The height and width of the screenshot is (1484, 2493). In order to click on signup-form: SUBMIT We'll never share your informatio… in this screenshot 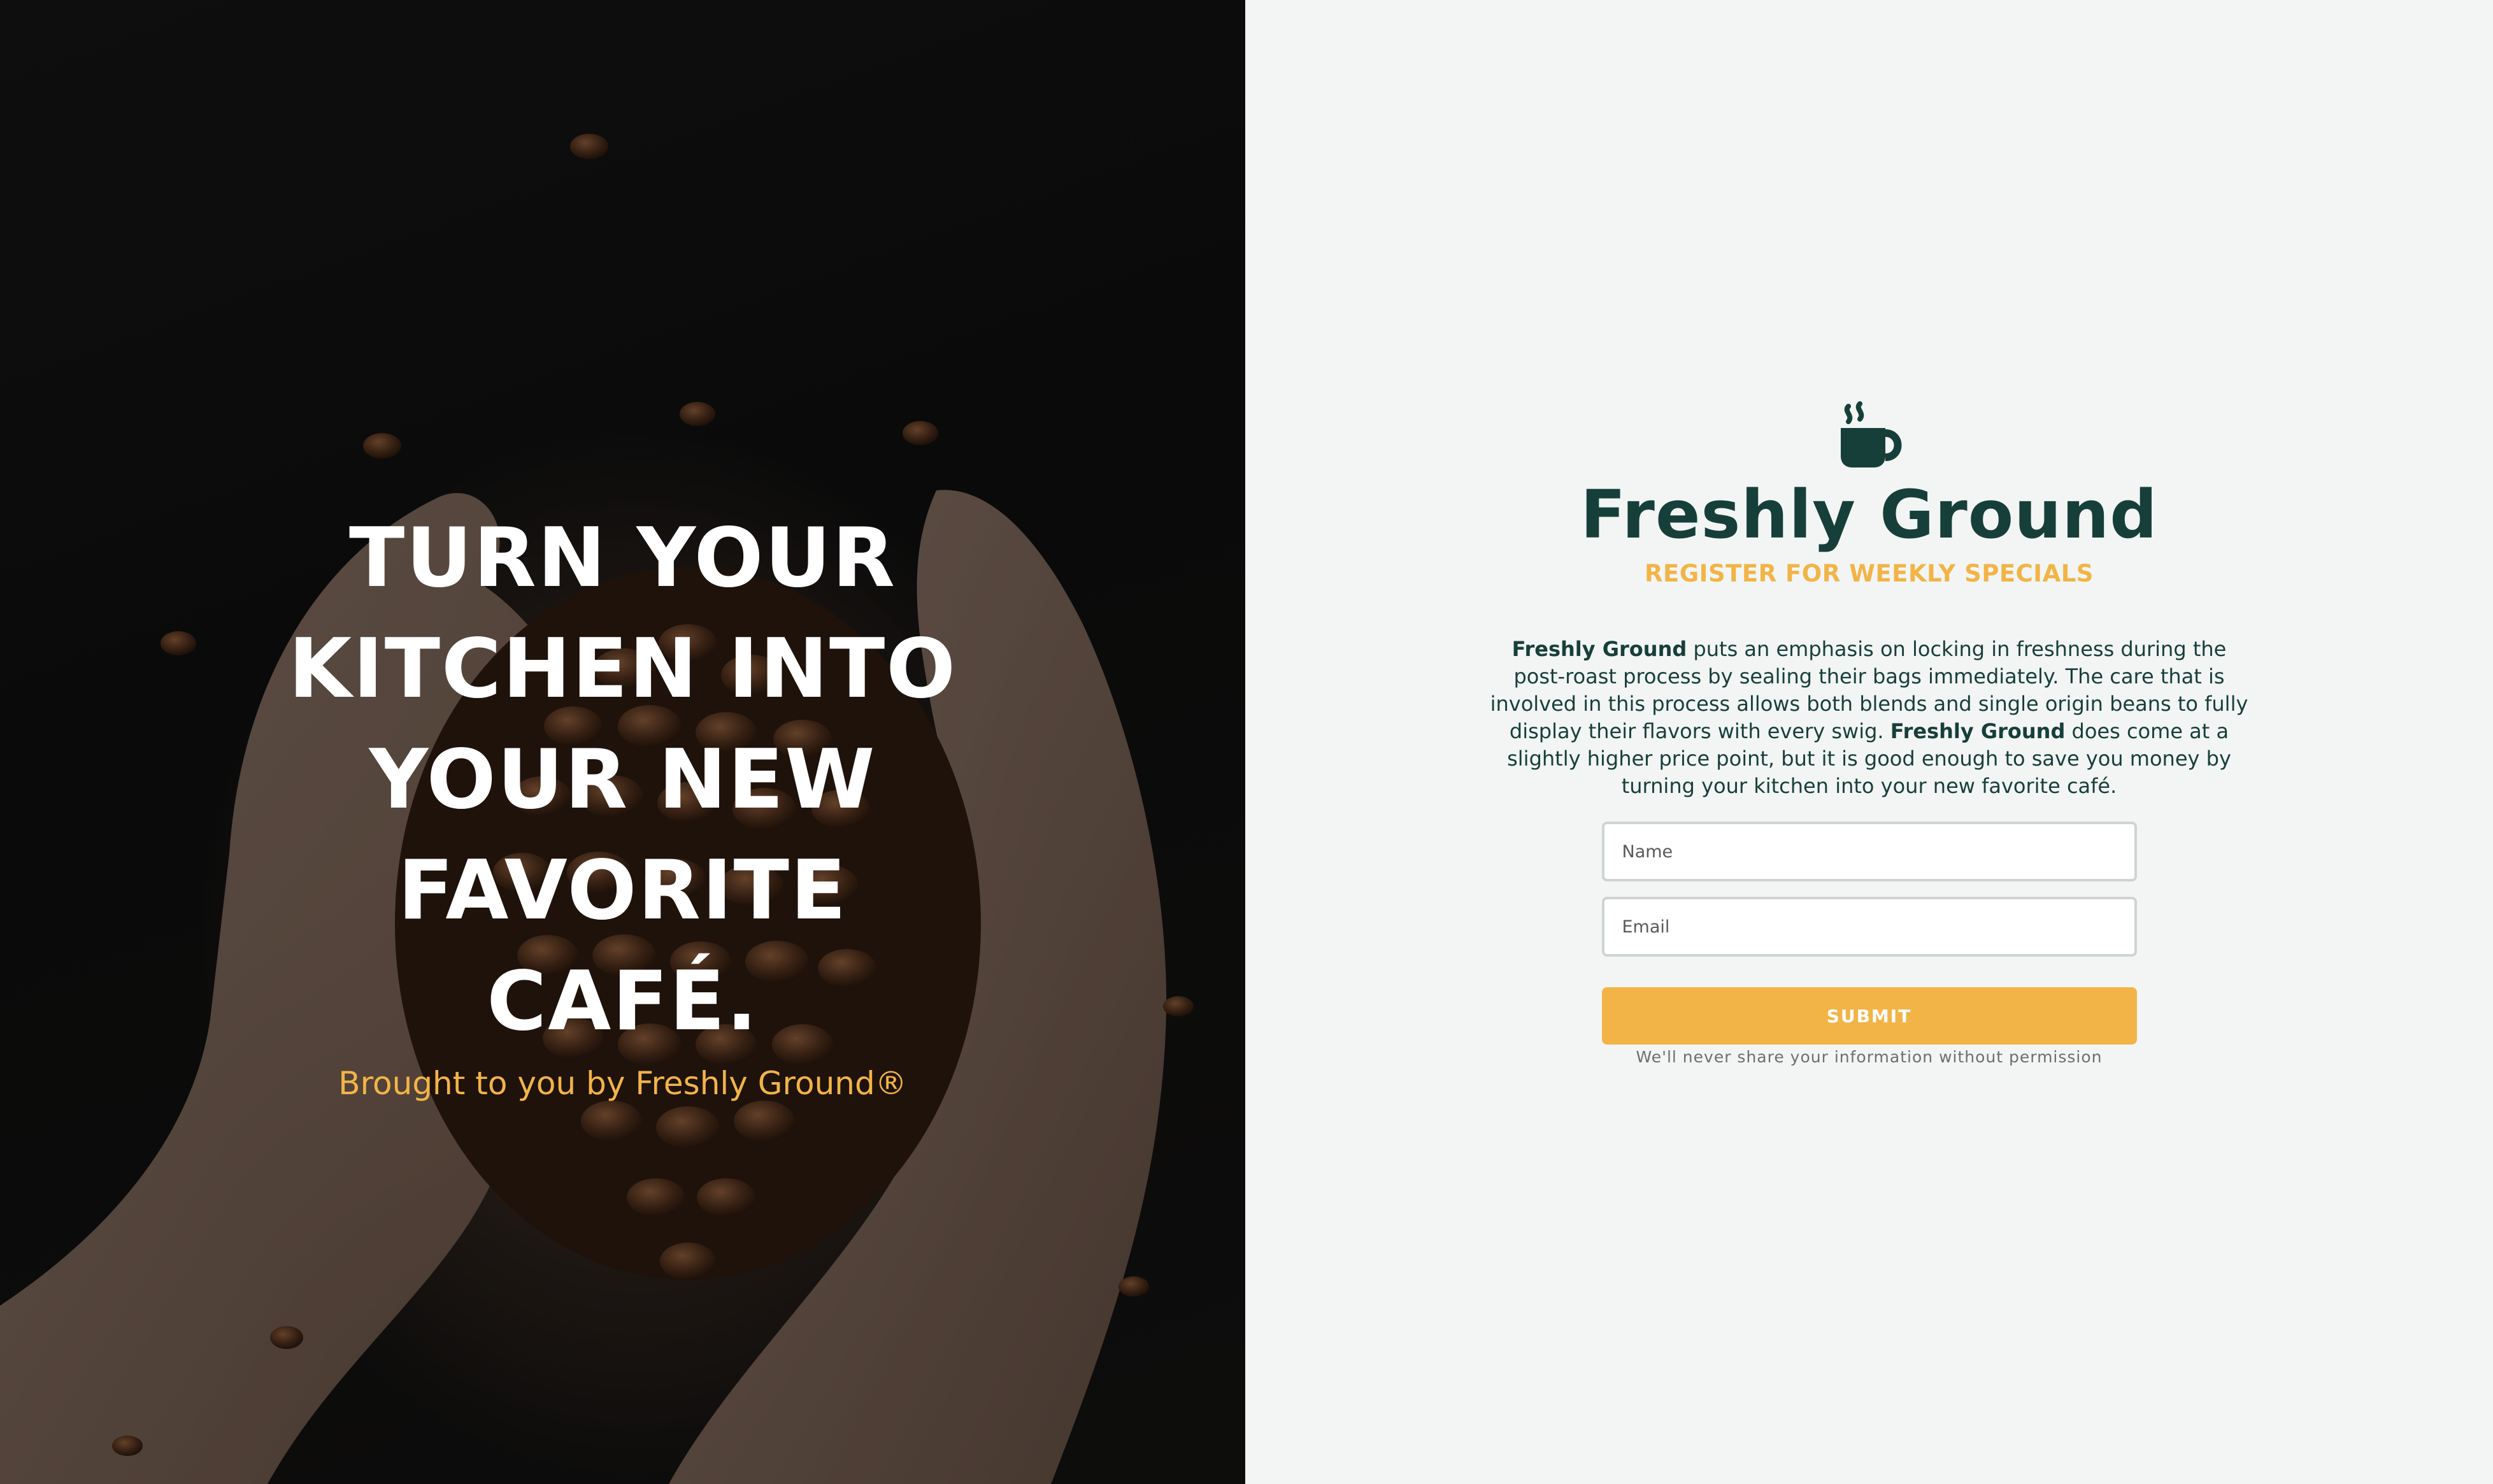, I will do `click(1869, 945)`.